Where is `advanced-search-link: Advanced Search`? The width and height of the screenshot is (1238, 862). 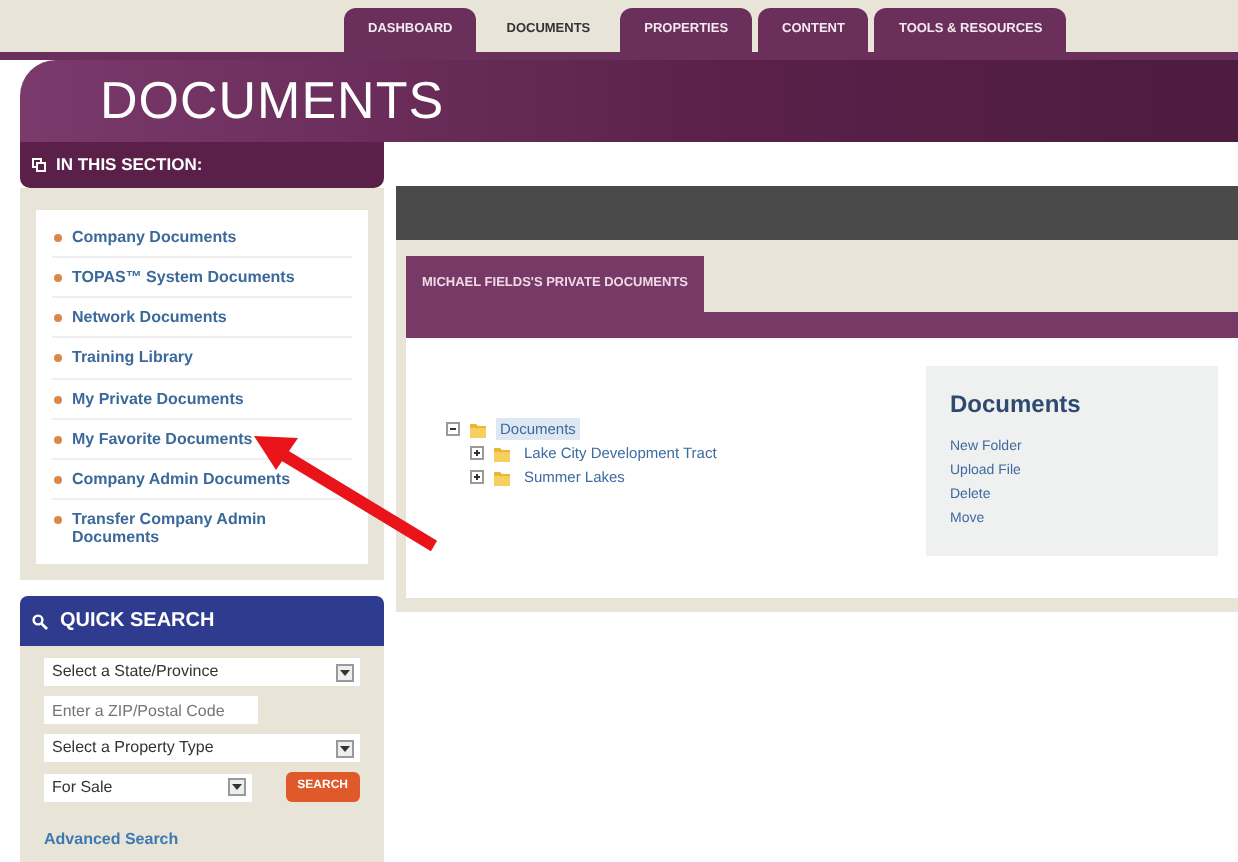
advanced-search-link: Advanced Search is located at coordinates (111, 839).